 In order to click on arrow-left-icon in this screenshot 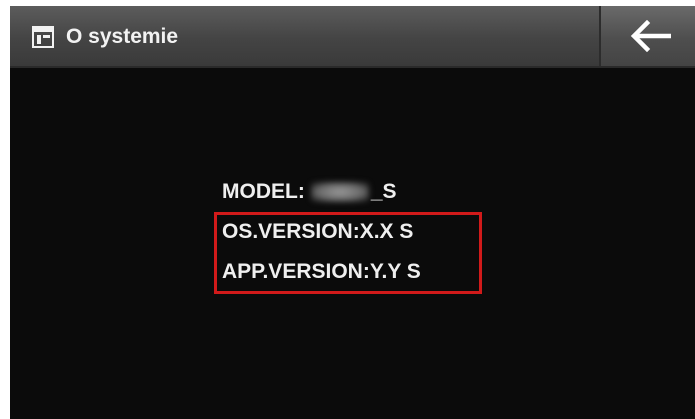, I will do `click(650, 36)`.